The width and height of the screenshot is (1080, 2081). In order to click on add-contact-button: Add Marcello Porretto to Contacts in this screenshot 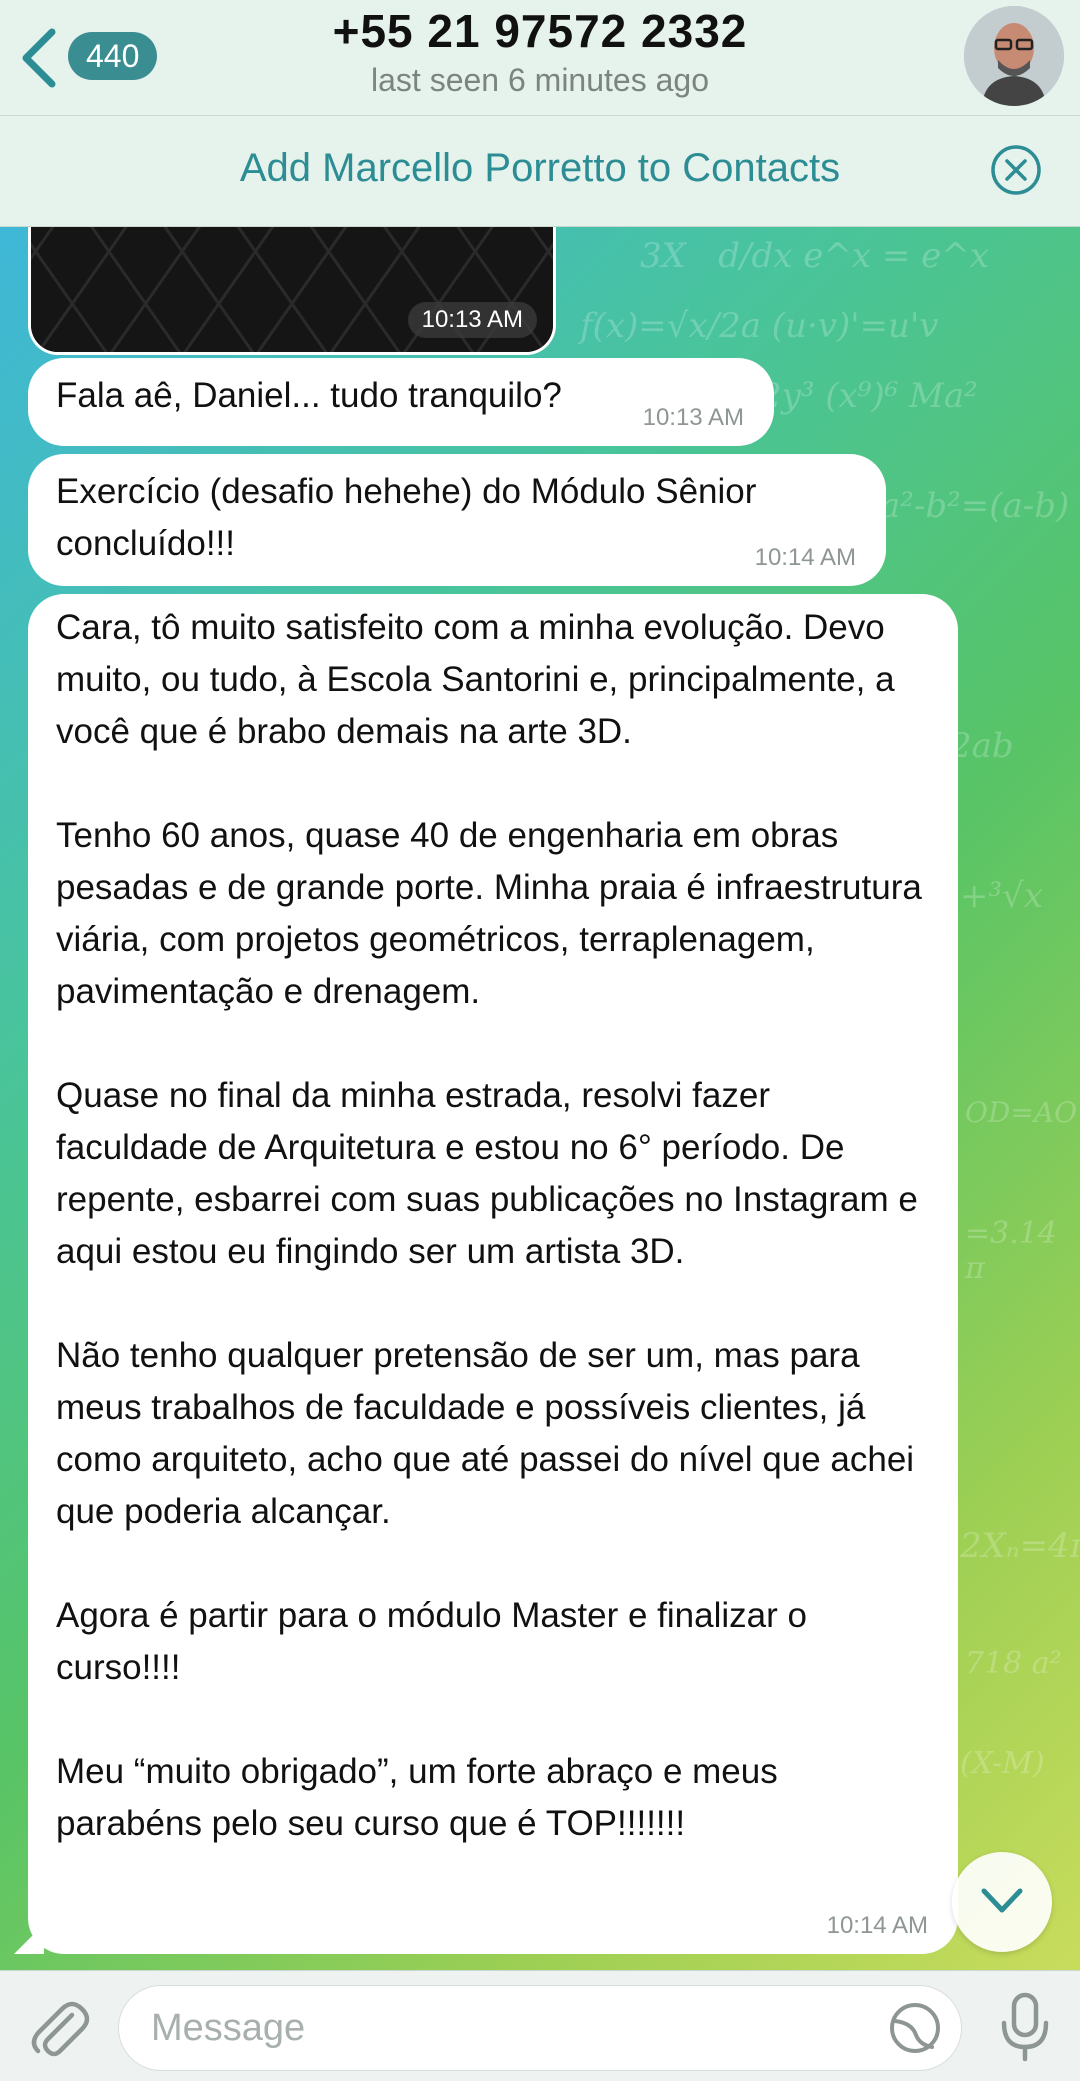, I will do `click(540, 168)`.